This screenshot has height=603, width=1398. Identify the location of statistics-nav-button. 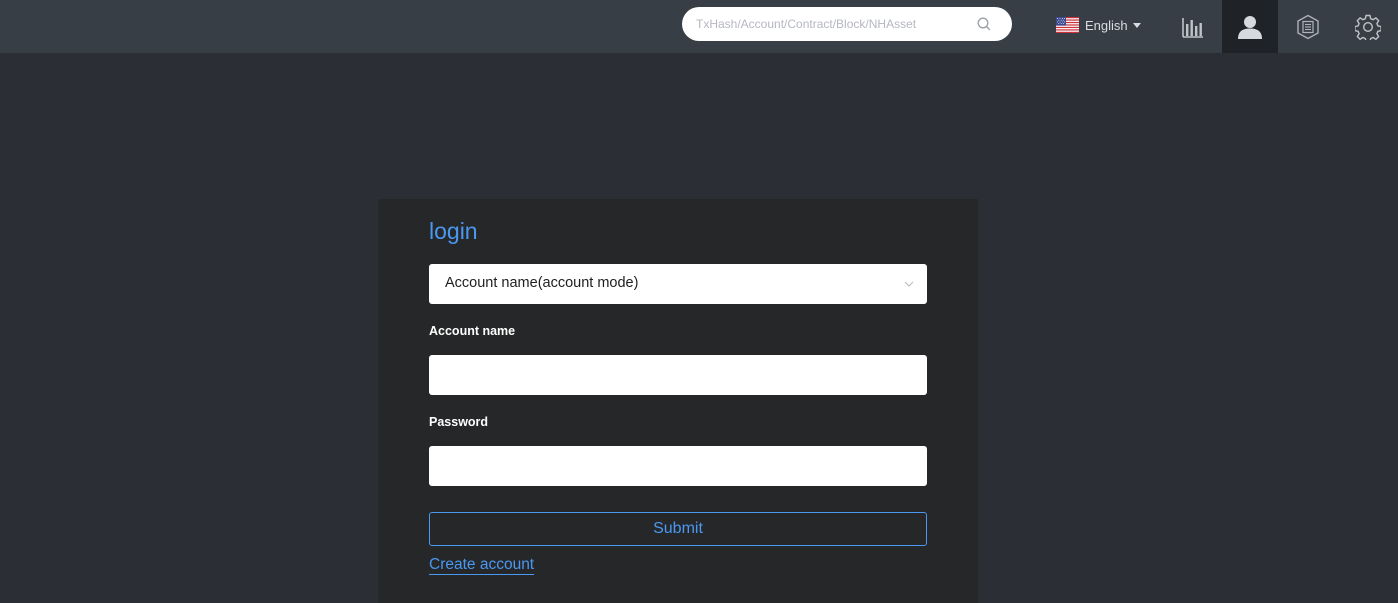
(1193, 26).